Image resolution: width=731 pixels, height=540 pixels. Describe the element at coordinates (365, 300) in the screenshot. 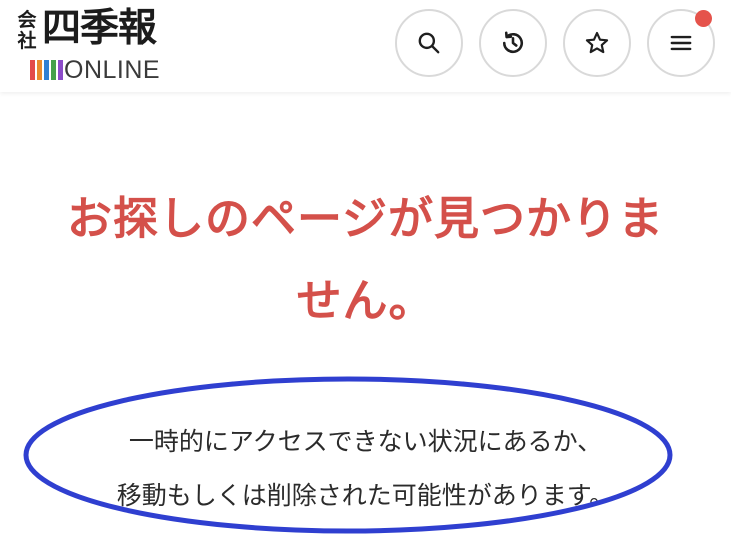

I see `error-title-line-2: せん。` at that location.